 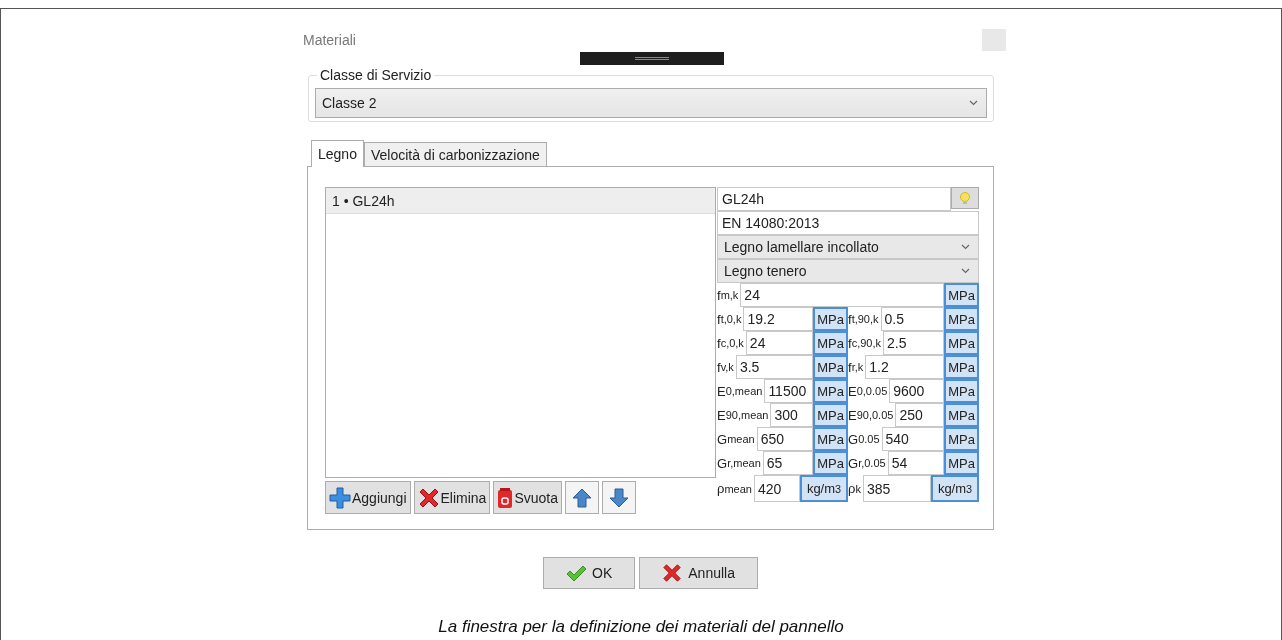 I want to click on value-field: 385, so click(x=896, y=488).